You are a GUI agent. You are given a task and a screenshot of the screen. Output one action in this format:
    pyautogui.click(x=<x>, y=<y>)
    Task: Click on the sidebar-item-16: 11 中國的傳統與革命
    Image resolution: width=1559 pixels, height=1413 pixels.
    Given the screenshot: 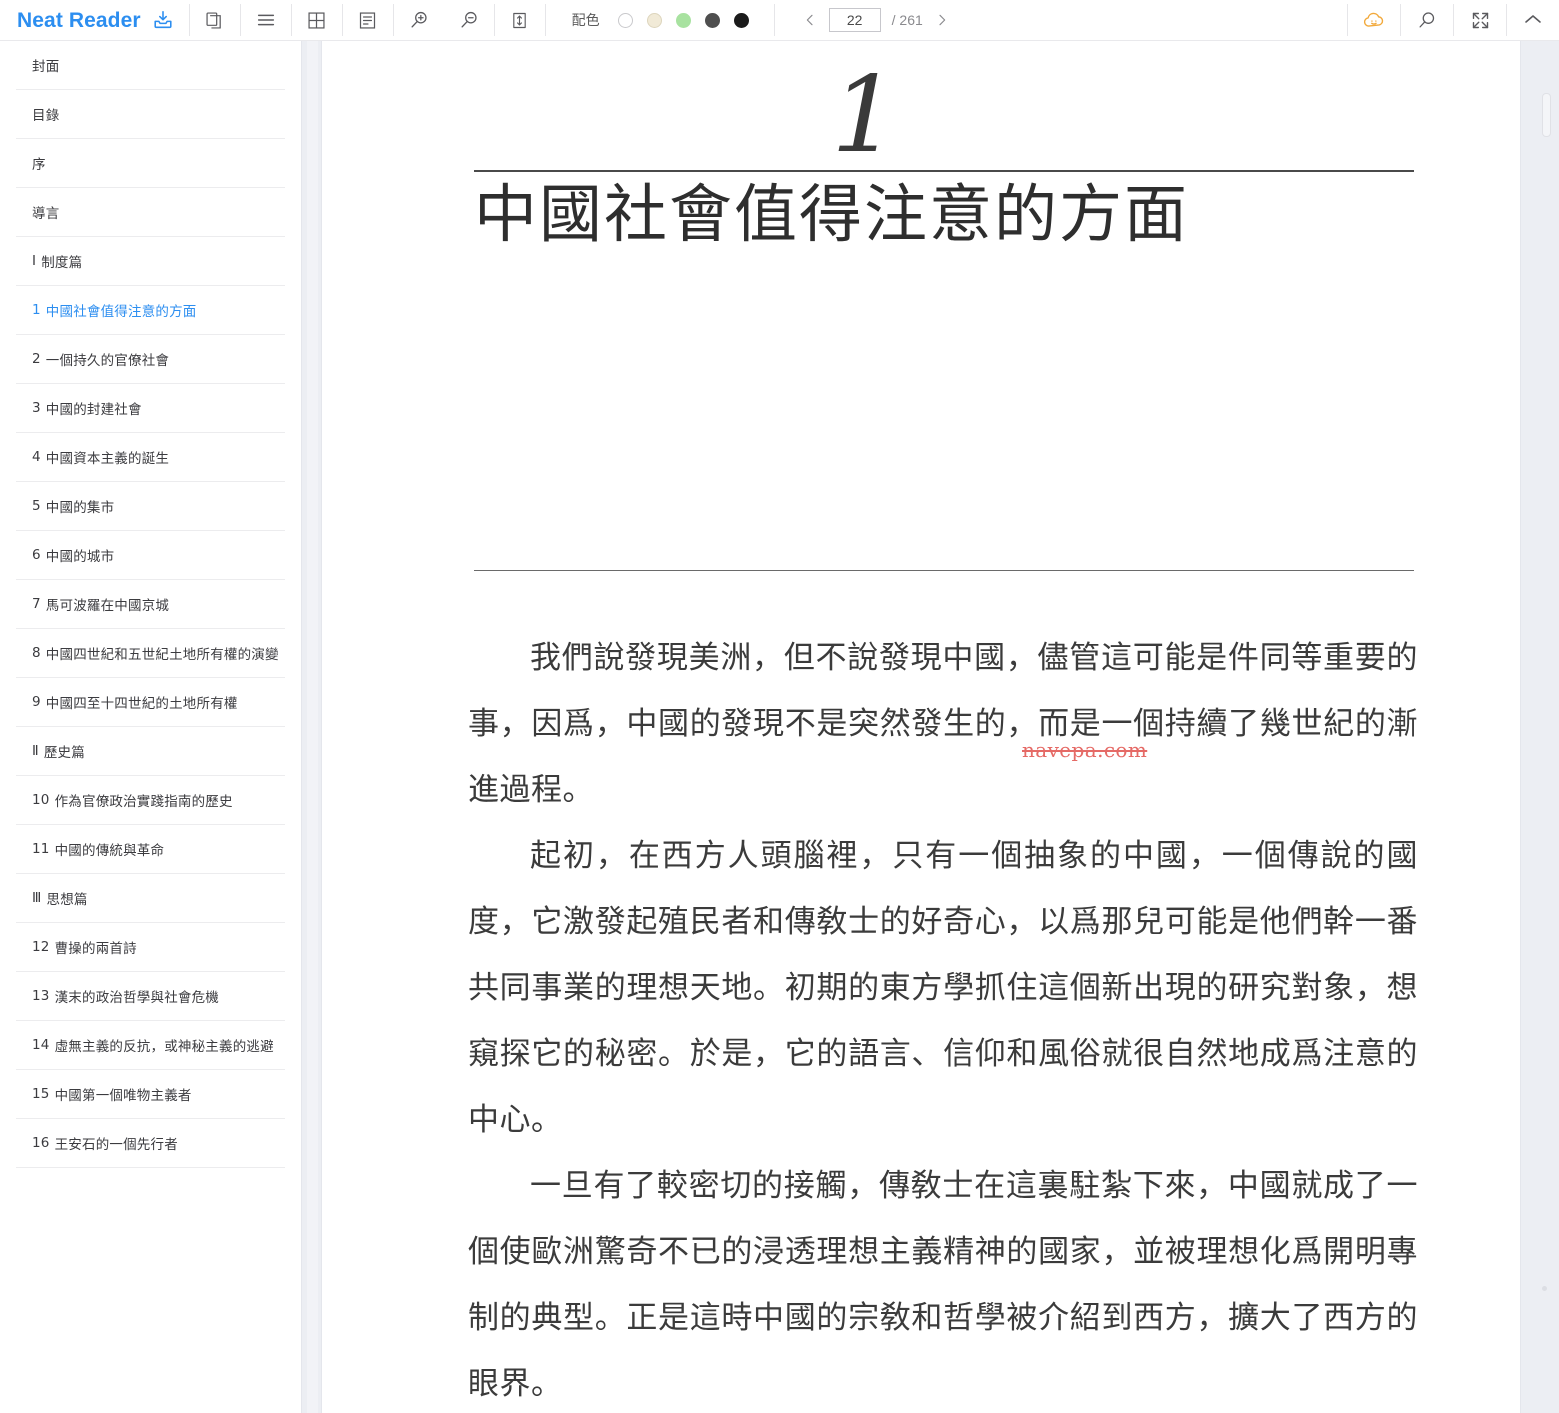 What is the action you would take?
    pyautogui.click(x=150, y=849)
    